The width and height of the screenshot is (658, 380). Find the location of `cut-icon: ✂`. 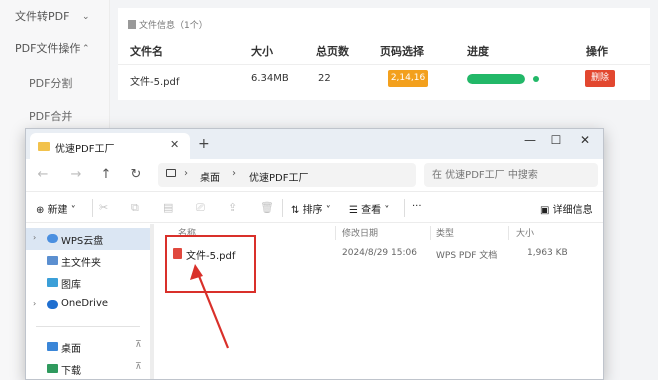

cut-icon: ✂ is located at coordinates (103, 207).